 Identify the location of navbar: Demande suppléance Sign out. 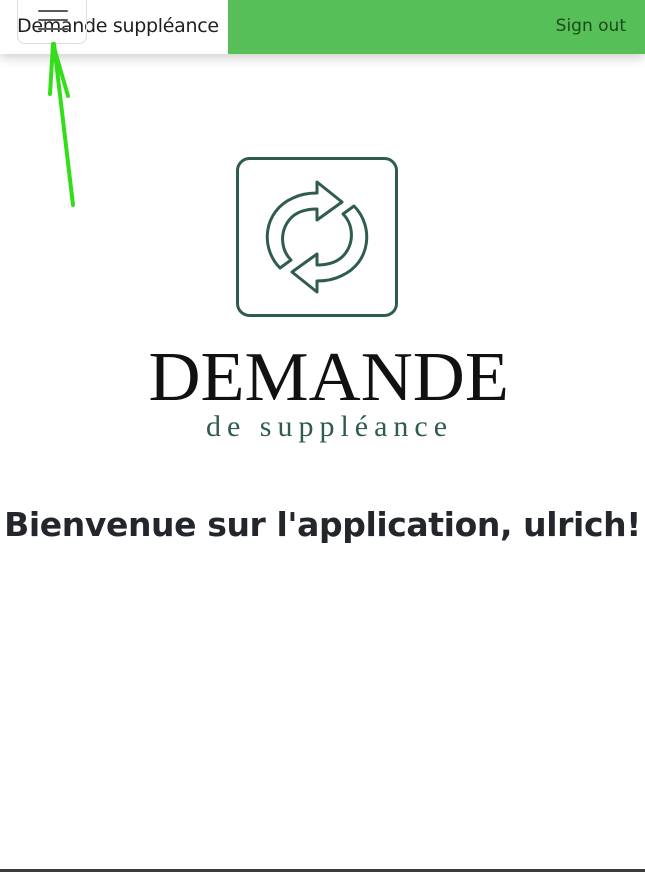
(322, 27).